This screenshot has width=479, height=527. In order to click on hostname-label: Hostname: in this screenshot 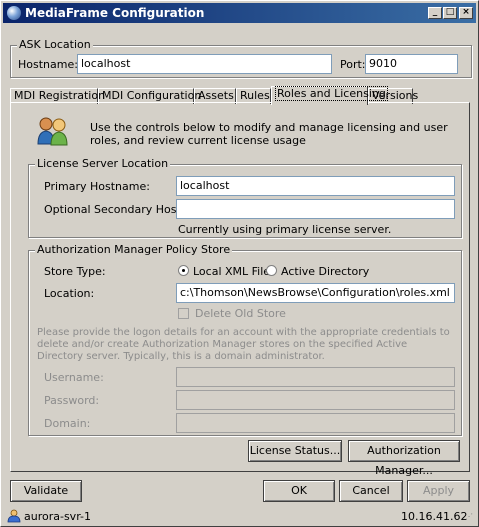, I will do `click(48, 64)`.